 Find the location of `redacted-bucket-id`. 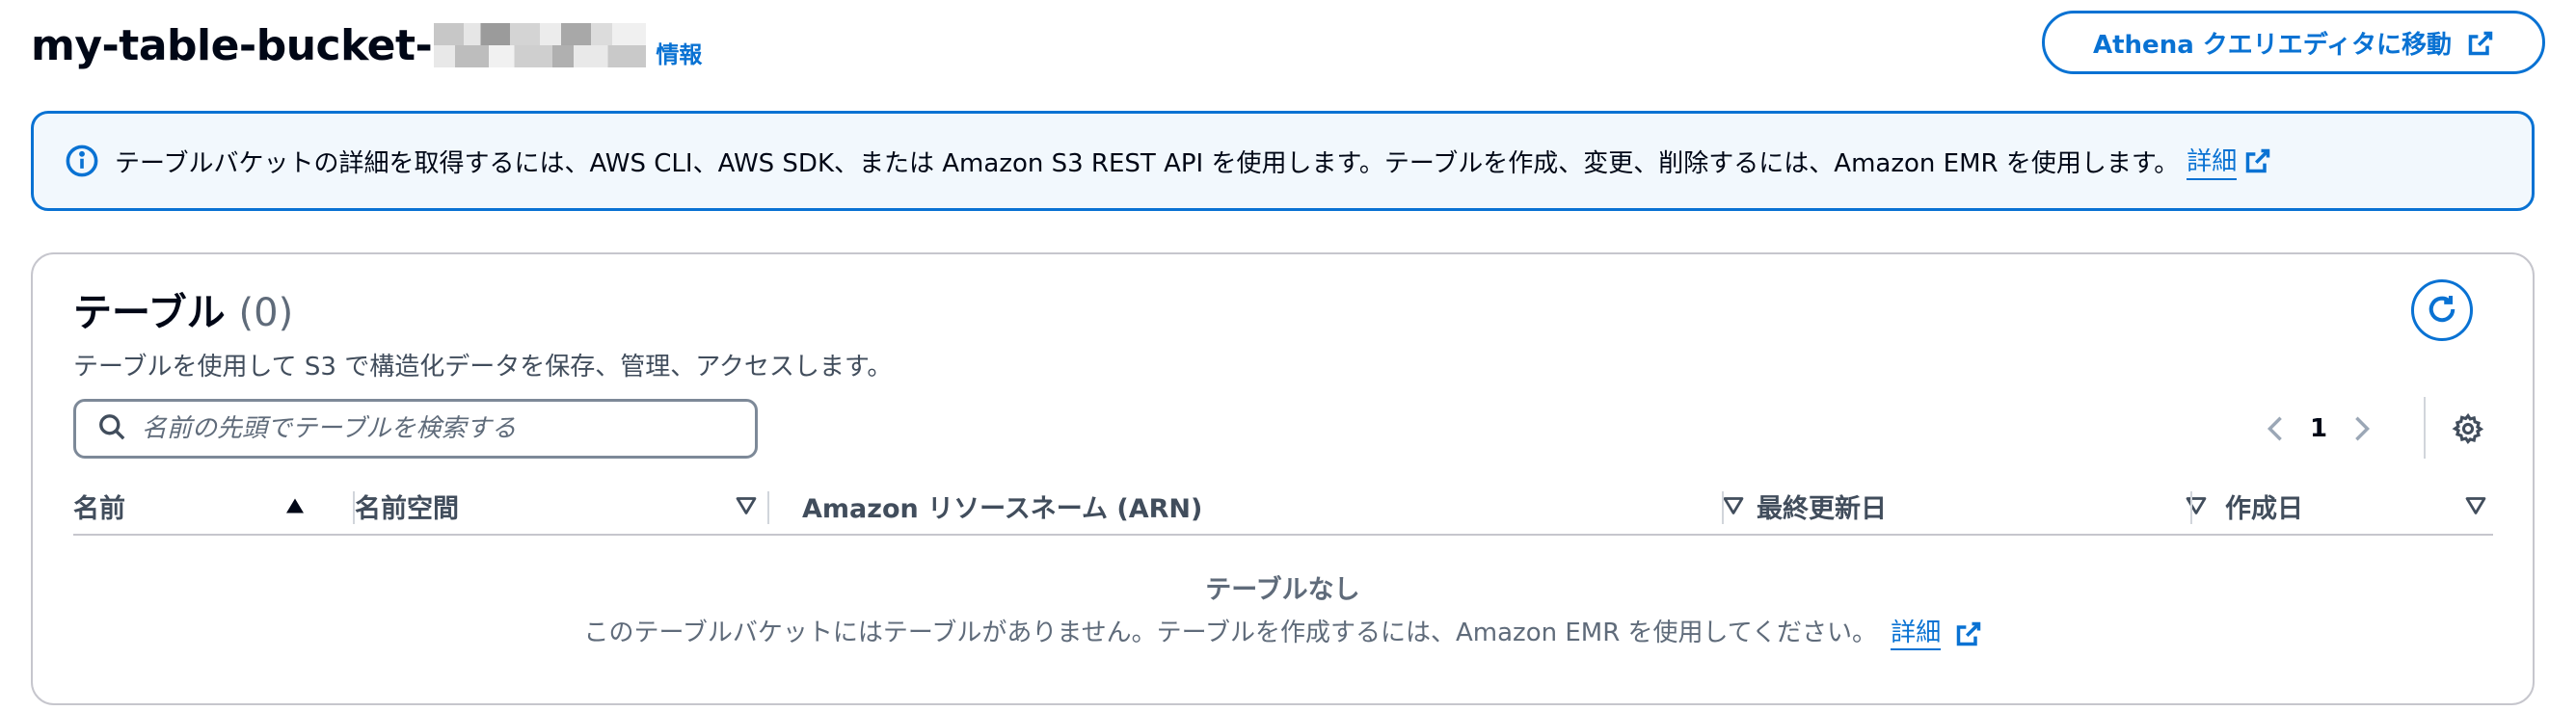

redacted-bucket-id is located at coordinates (541, 45).